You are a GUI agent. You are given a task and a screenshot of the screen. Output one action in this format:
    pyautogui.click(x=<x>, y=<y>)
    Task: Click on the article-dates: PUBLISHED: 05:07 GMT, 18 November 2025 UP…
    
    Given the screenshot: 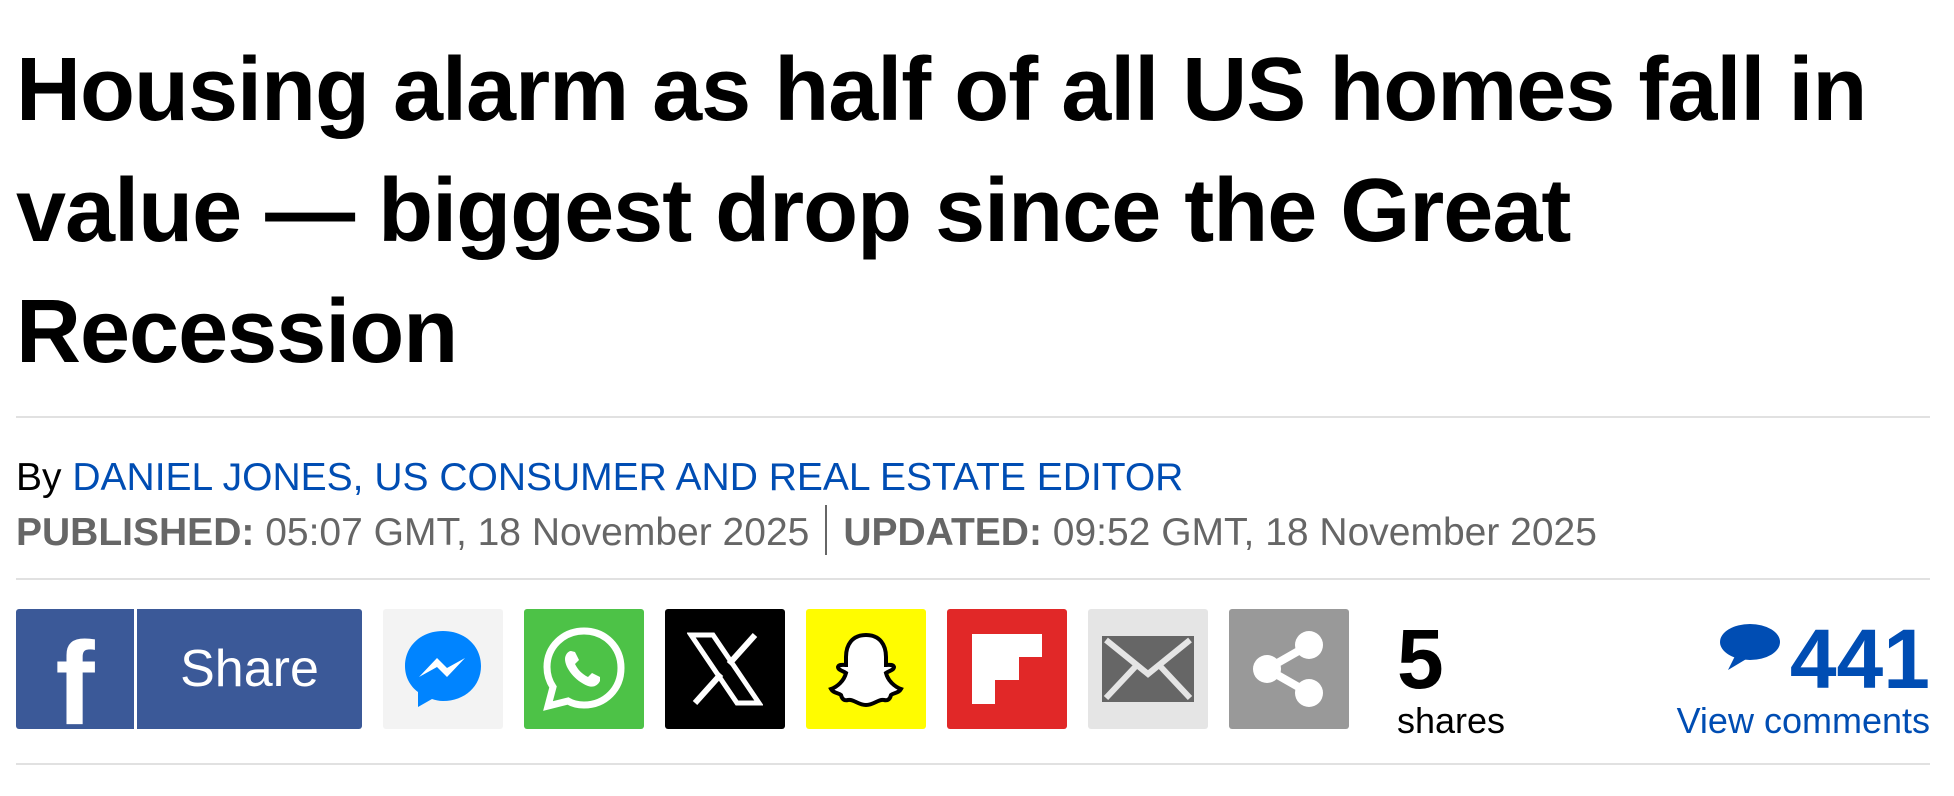 What is the action you would take?
    pyautogui.click(x=806, y=530)
    